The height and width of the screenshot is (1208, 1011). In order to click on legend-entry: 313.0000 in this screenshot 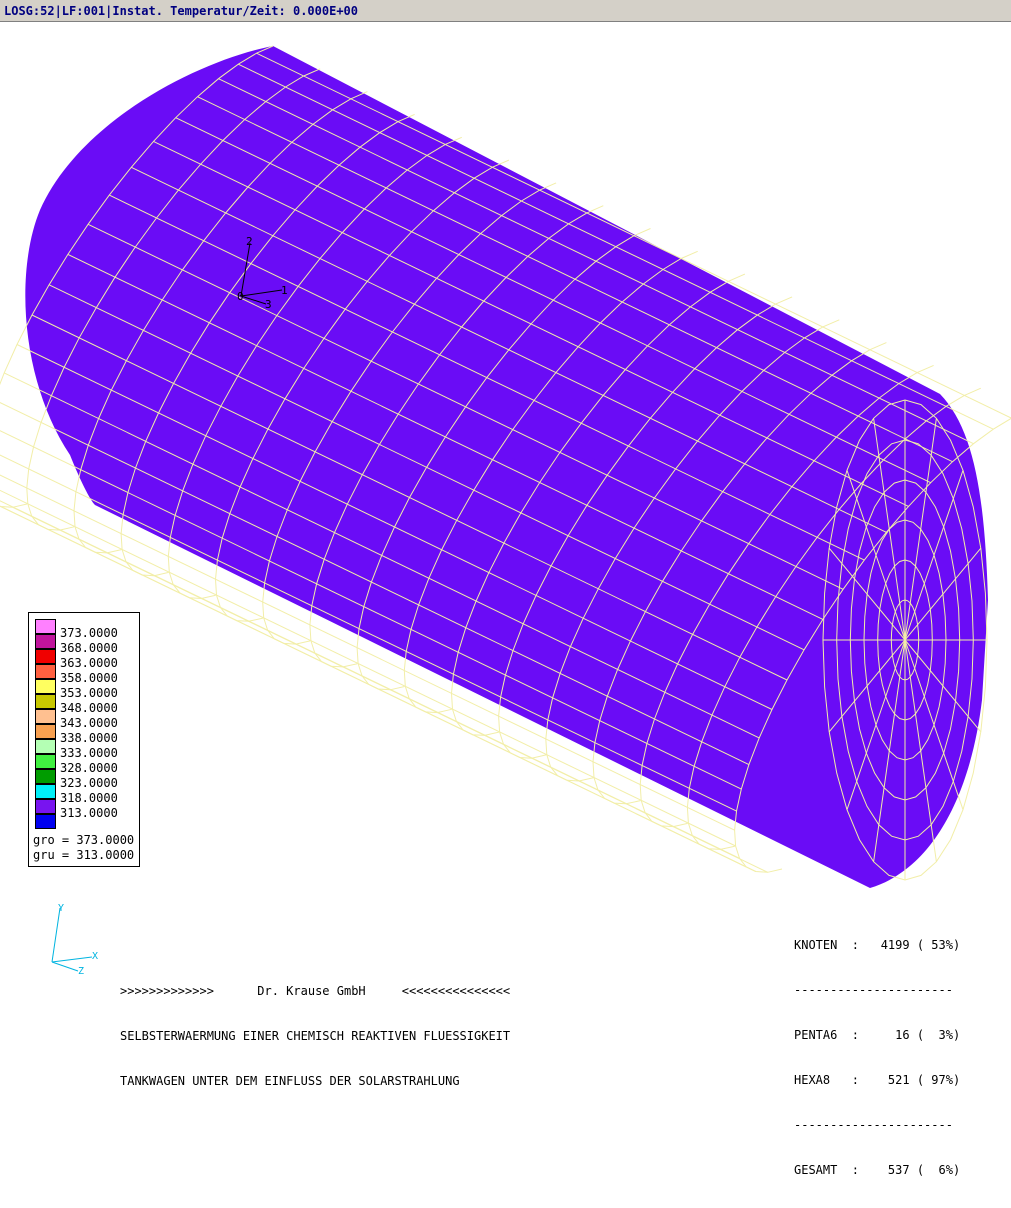, I will do `click(87, 806)`.